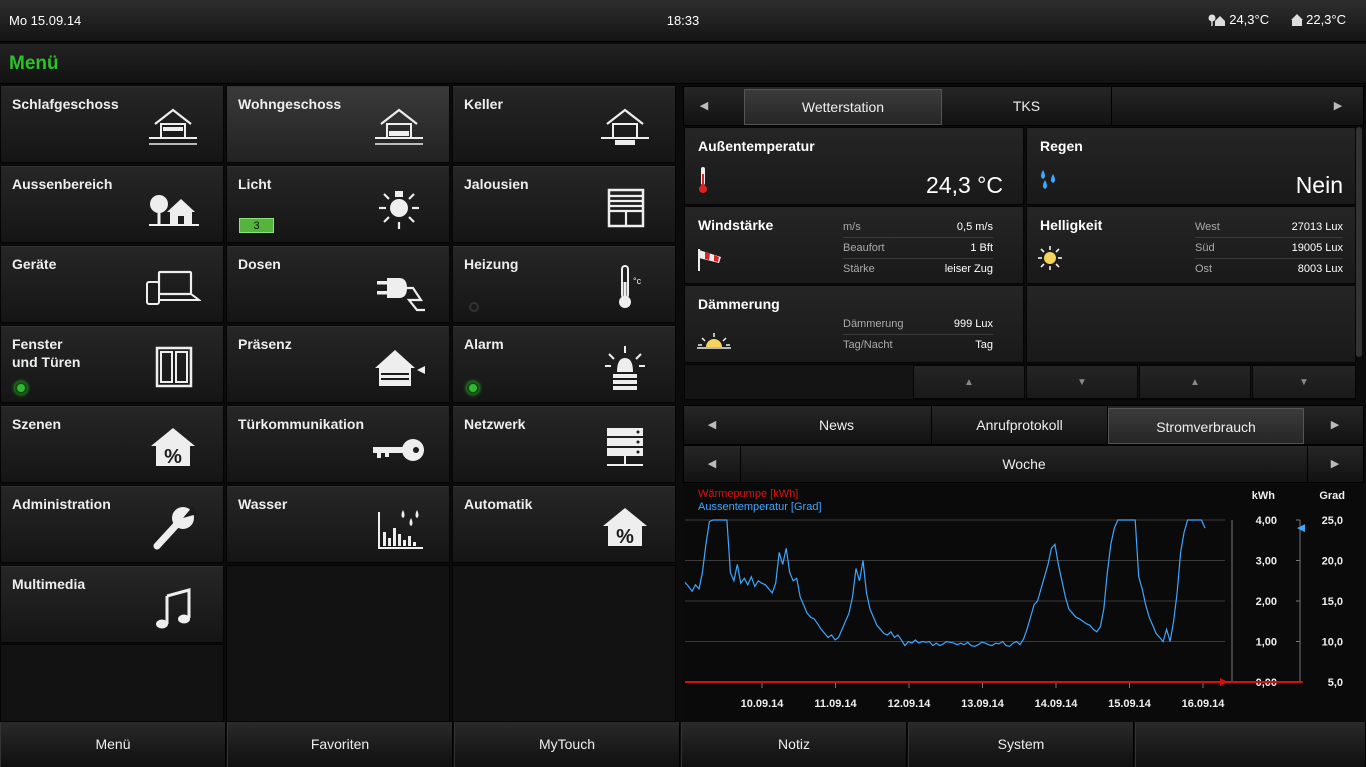  What do you see at coordinates (712, 464) in the screenshot?
I see `period-prev-arrow: ◀` at bounding box center [712, 464].